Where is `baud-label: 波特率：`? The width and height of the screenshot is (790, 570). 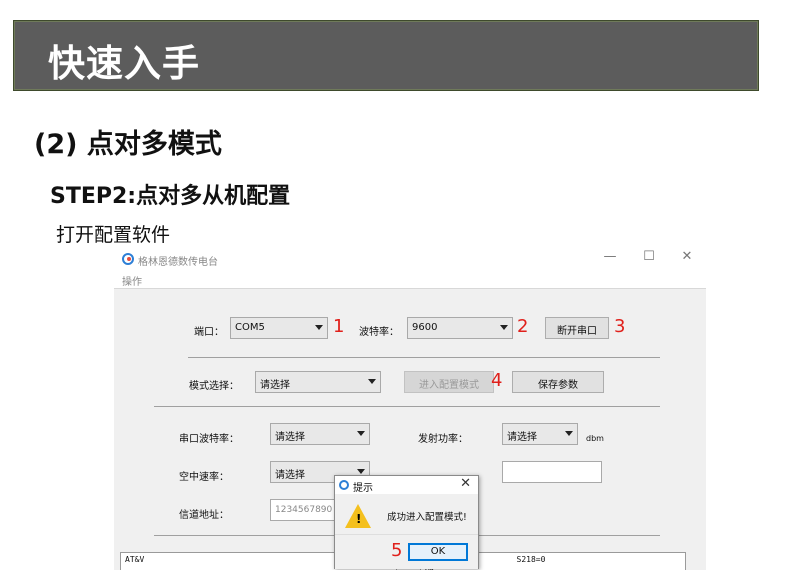 baud-label: 波特率： is located at coordinates (379, 332).